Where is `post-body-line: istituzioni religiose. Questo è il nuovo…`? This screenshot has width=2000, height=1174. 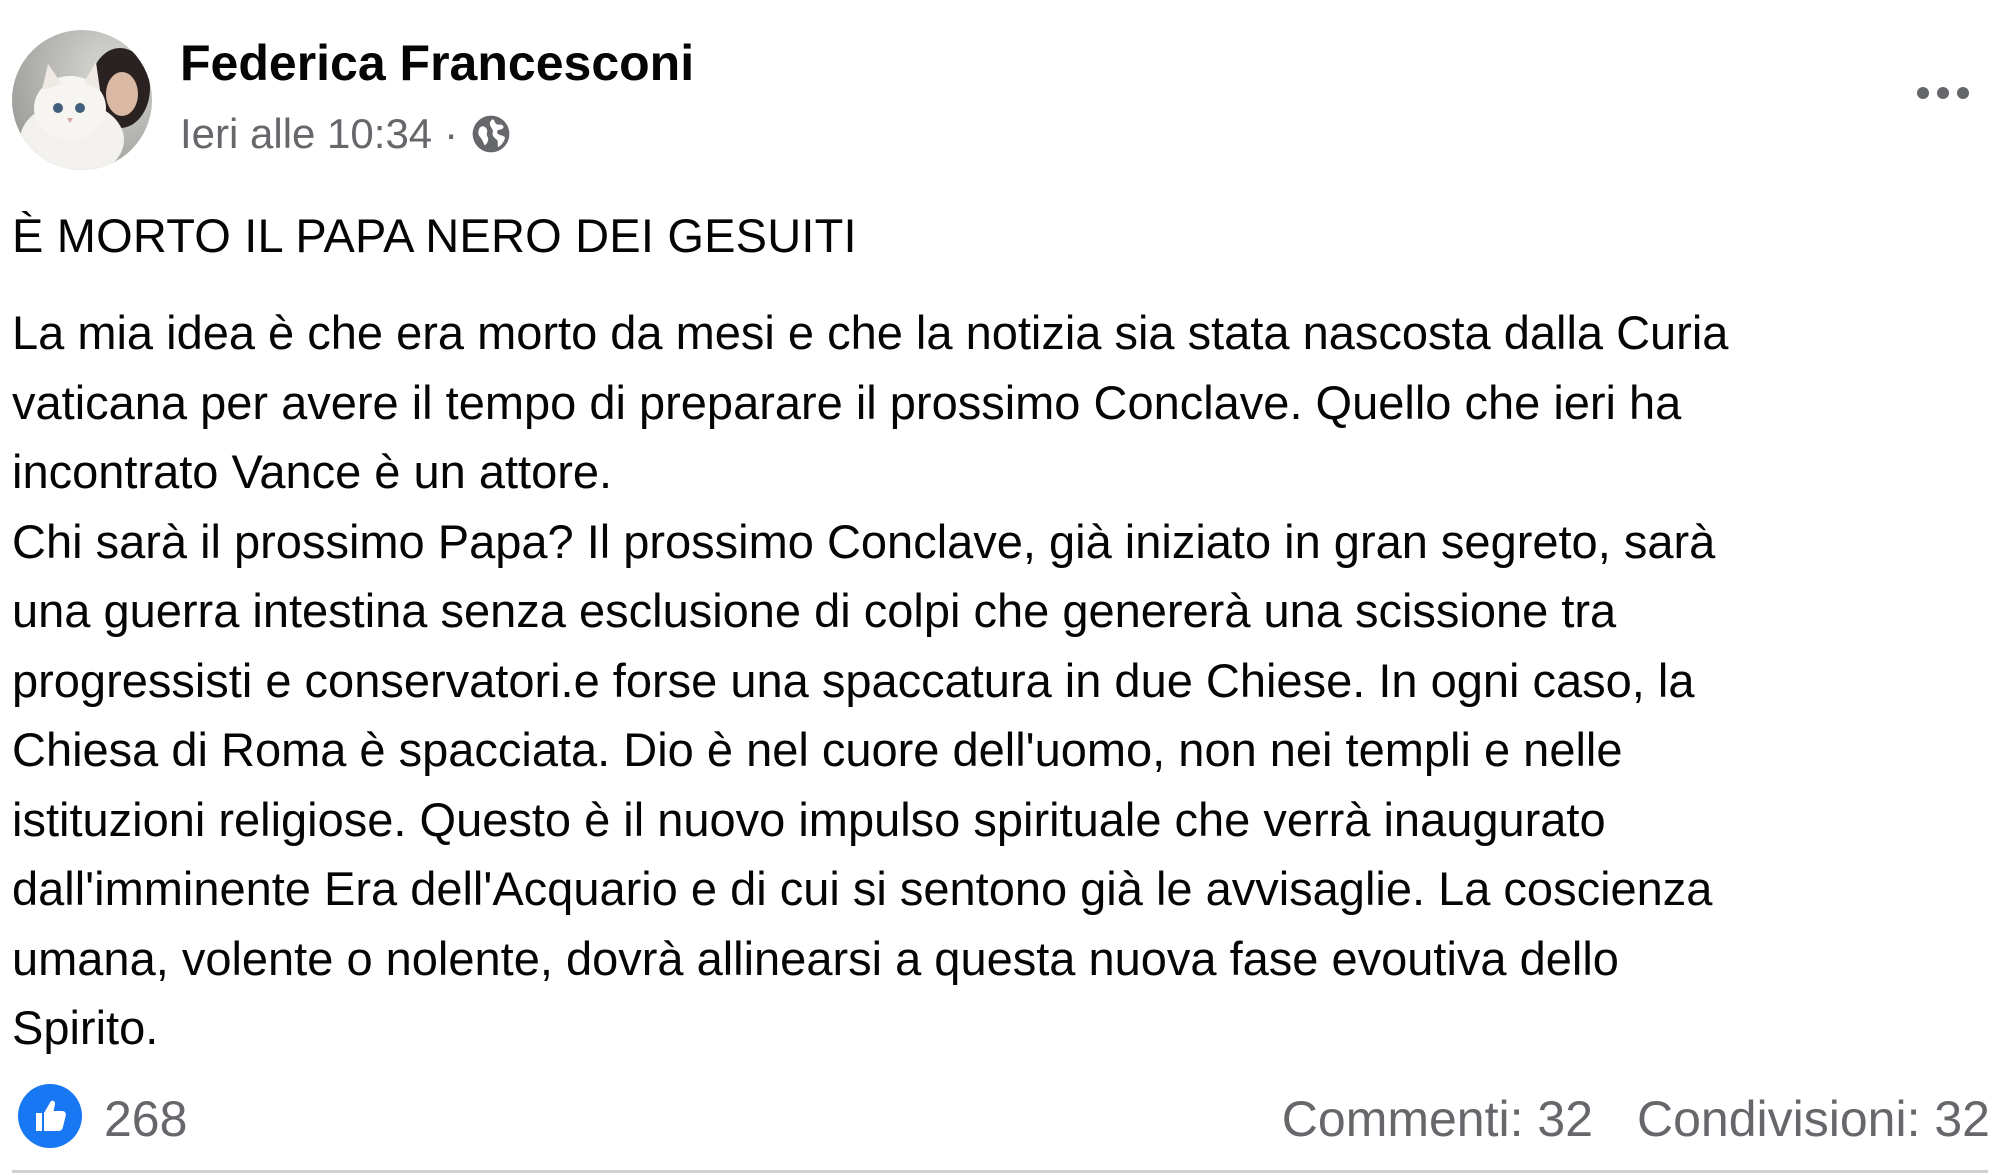
post-body-line: istituzioni religiose. Questo è il nuovo… is located at coordinates (809, 819).